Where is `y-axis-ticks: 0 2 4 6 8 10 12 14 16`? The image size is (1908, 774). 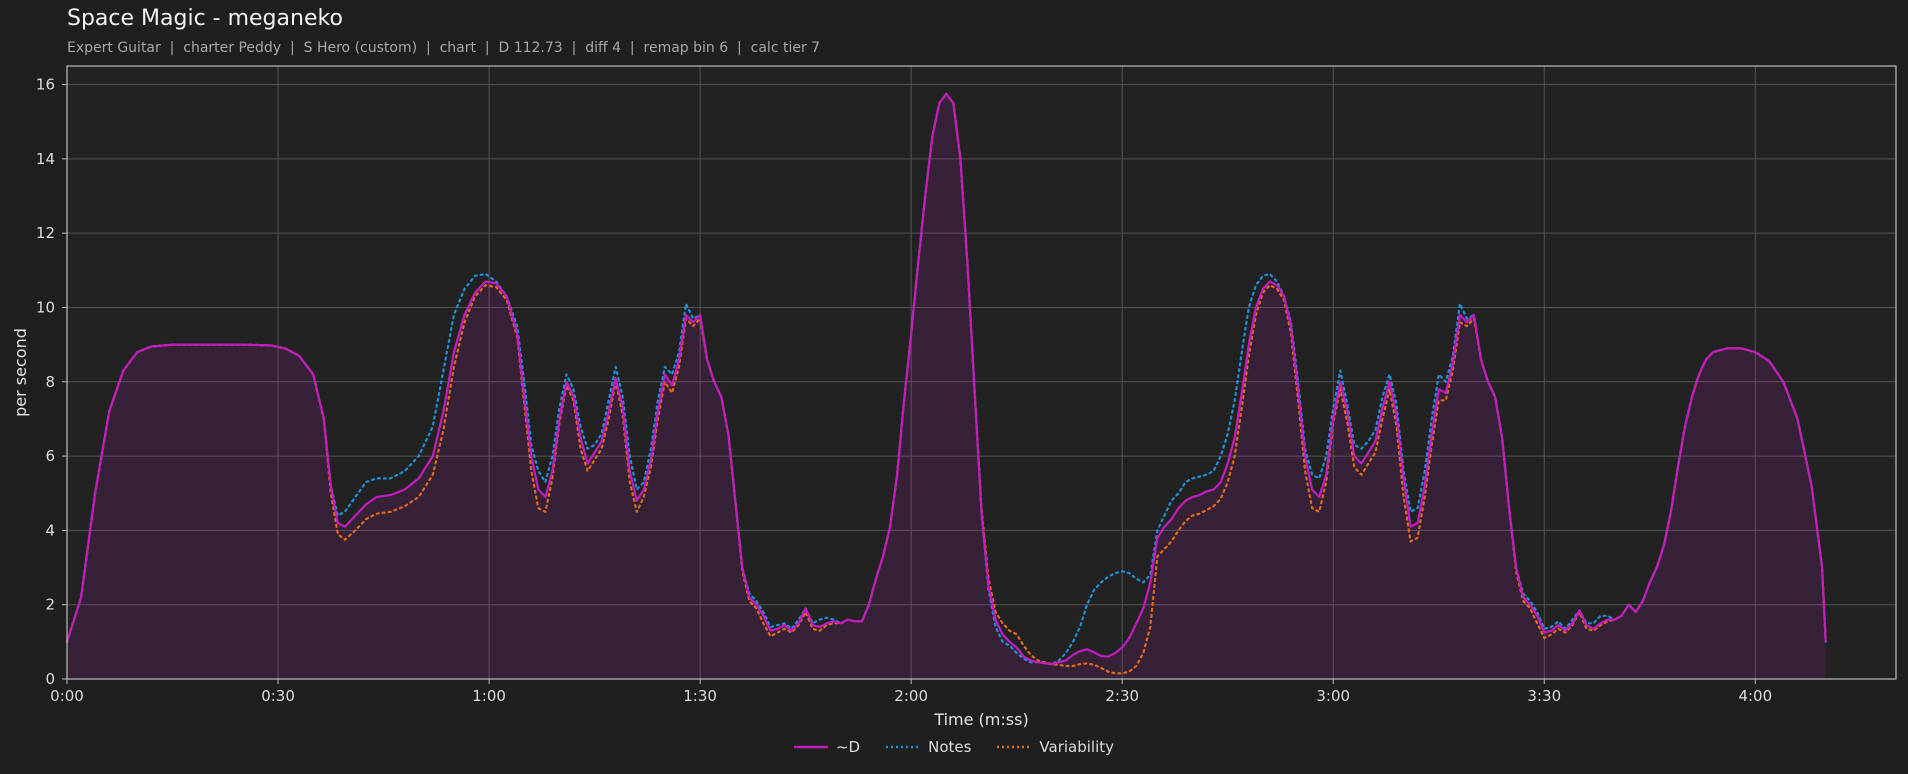 y-axis-ticks: 0 2 4 6 8 10 12 14 16 is located at coordinates (51, 382).